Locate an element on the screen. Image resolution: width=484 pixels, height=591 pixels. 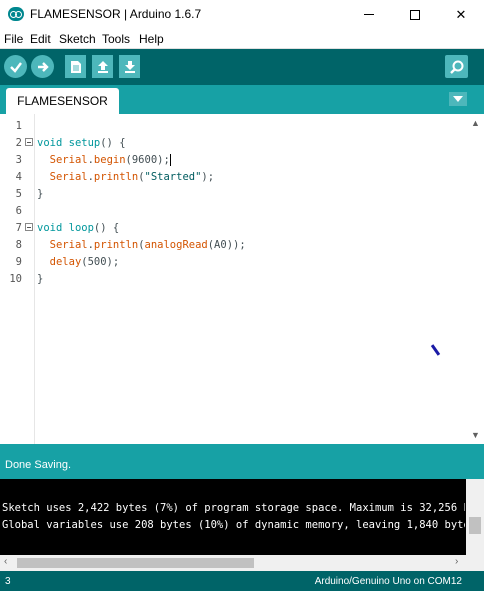
new-button is located at coordinates (75, 66).